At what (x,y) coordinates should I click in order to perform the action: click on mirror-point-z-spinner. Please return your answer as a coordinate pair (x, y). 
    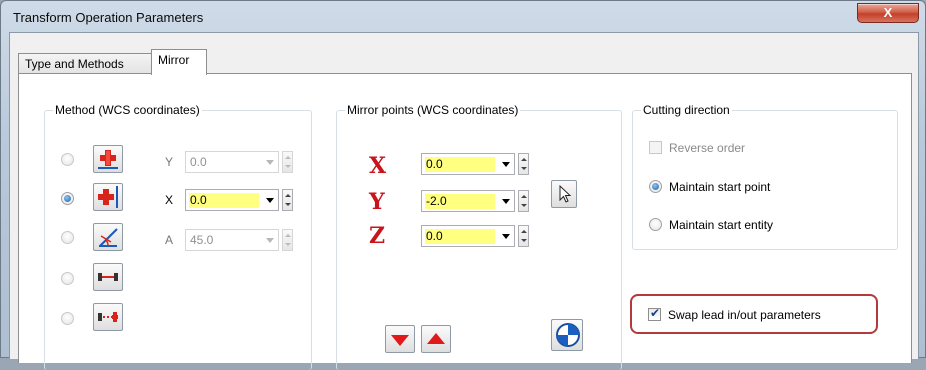
    Looking at the image, I should click on (523, 236).